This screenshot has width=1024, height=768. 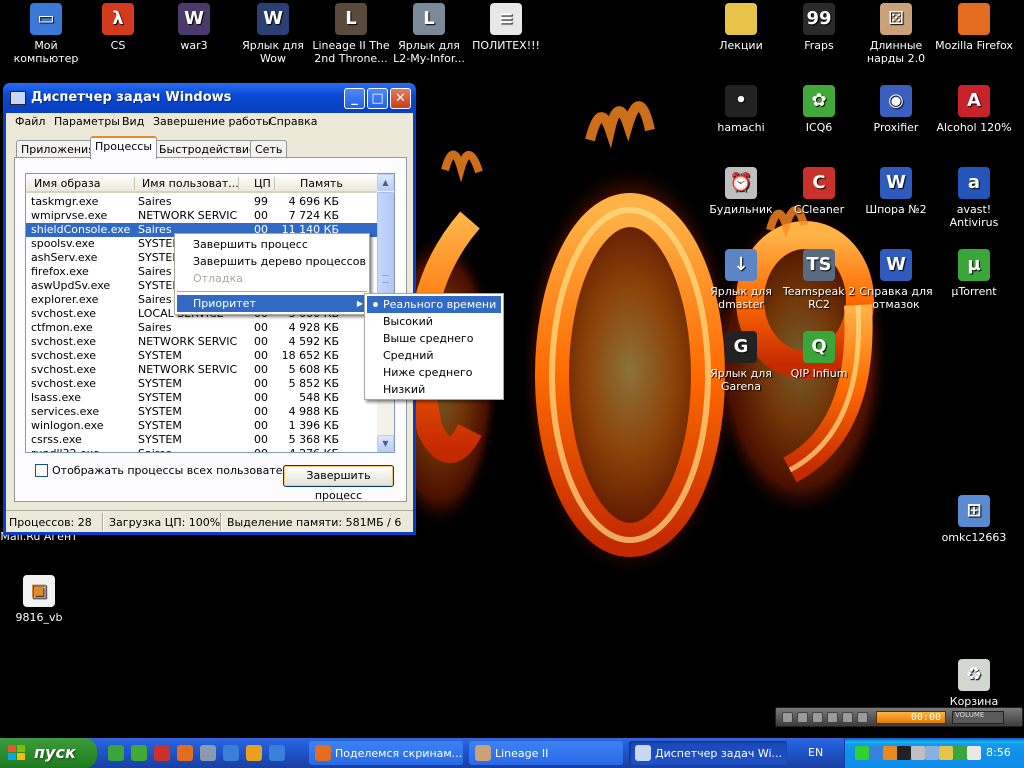 I want to click on desktop-icon-right-3: Mozilla Firefox, so click(x=974, y=27).